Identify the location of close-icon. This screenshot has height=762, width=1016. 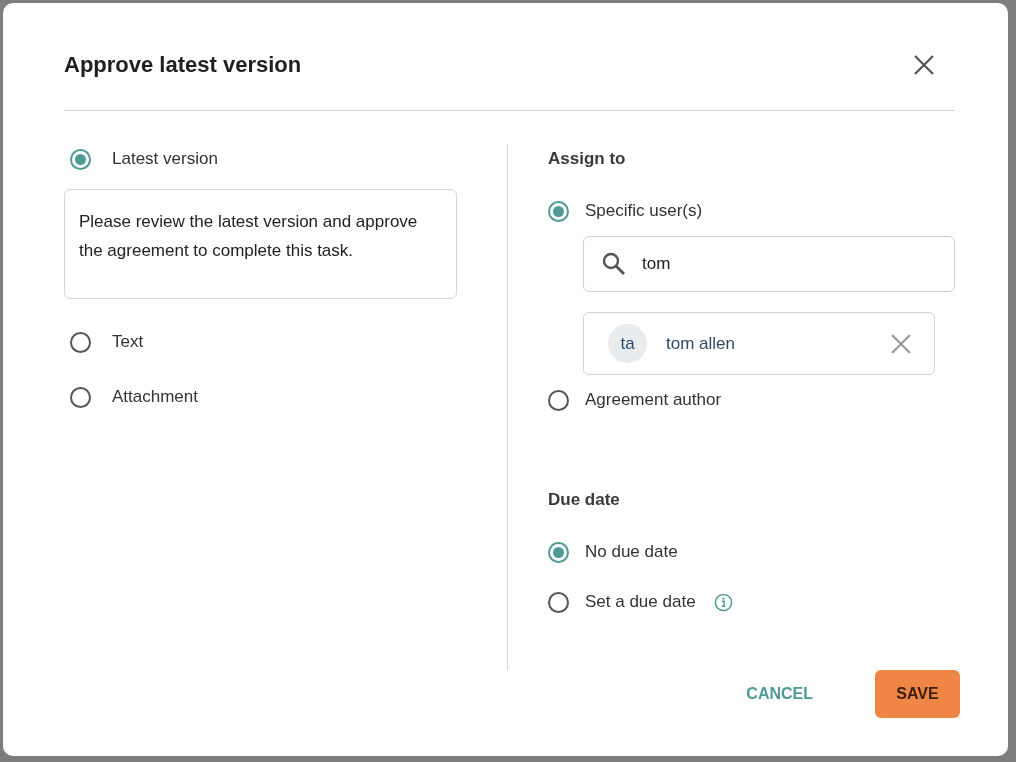
(924, 64).